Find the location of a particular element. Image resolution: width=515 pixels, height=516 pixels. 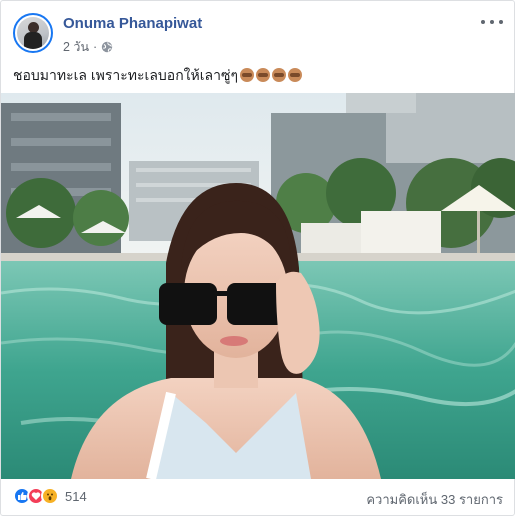

more-options-icon is located at coordinates (492, 22).